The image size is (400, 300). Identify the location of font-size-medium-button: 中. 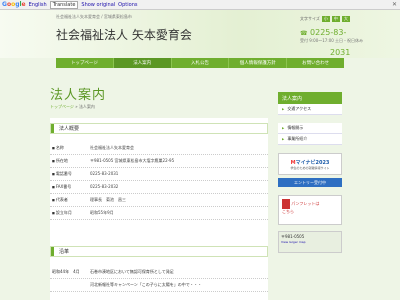
(335, 19).